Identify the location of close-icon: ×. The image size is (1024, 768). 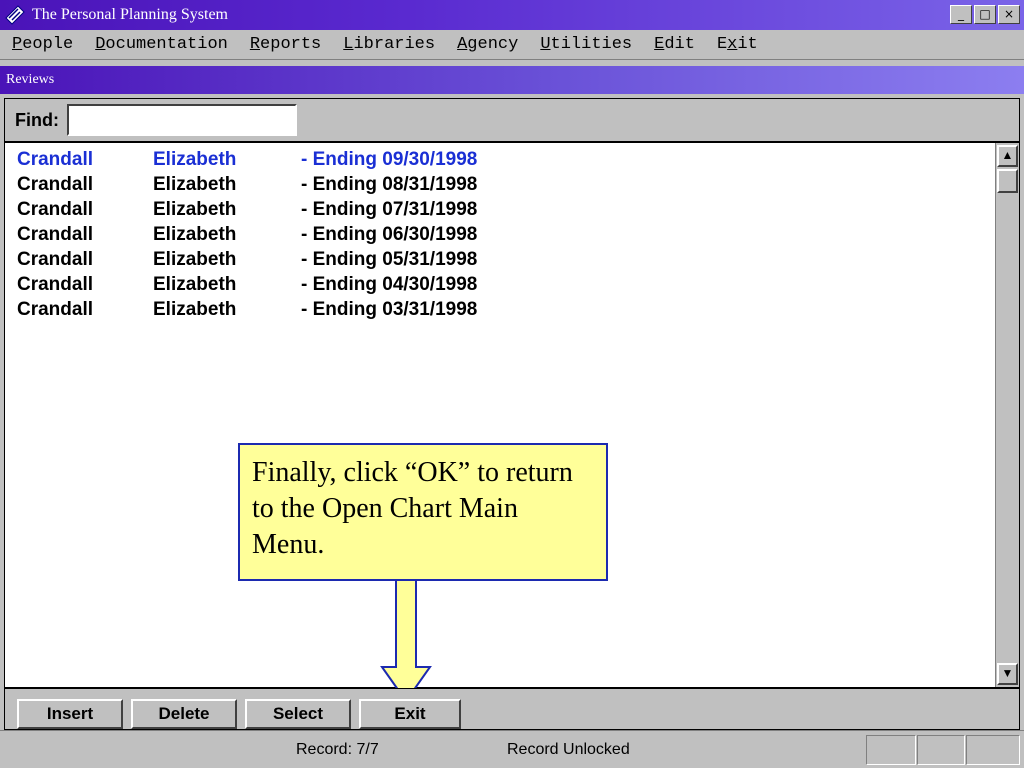
(1009, 14).